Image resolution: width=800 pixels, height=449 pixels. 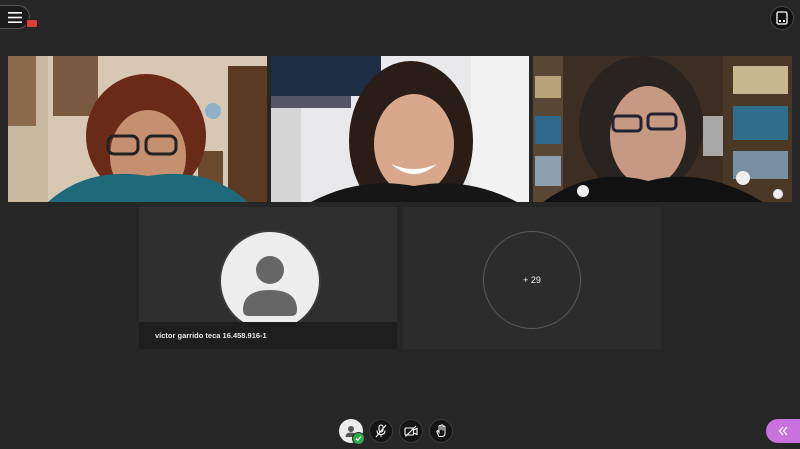 I want to click on avatar-tile-participant-4: víctor garrido teca 16.458.916-1, so click(x=268, y=278).